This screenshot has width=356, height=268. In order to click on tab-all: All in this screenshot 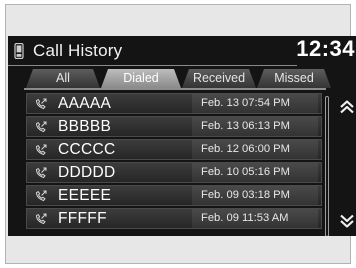, I will do `click(63, 78)`.